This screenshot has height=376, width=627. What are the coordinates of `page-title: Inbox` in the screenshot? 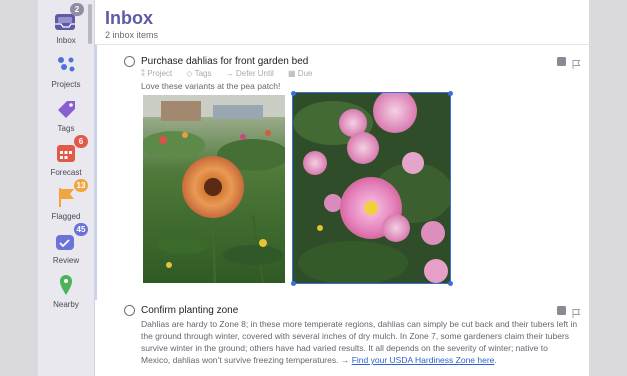 It's located at (129, 18).